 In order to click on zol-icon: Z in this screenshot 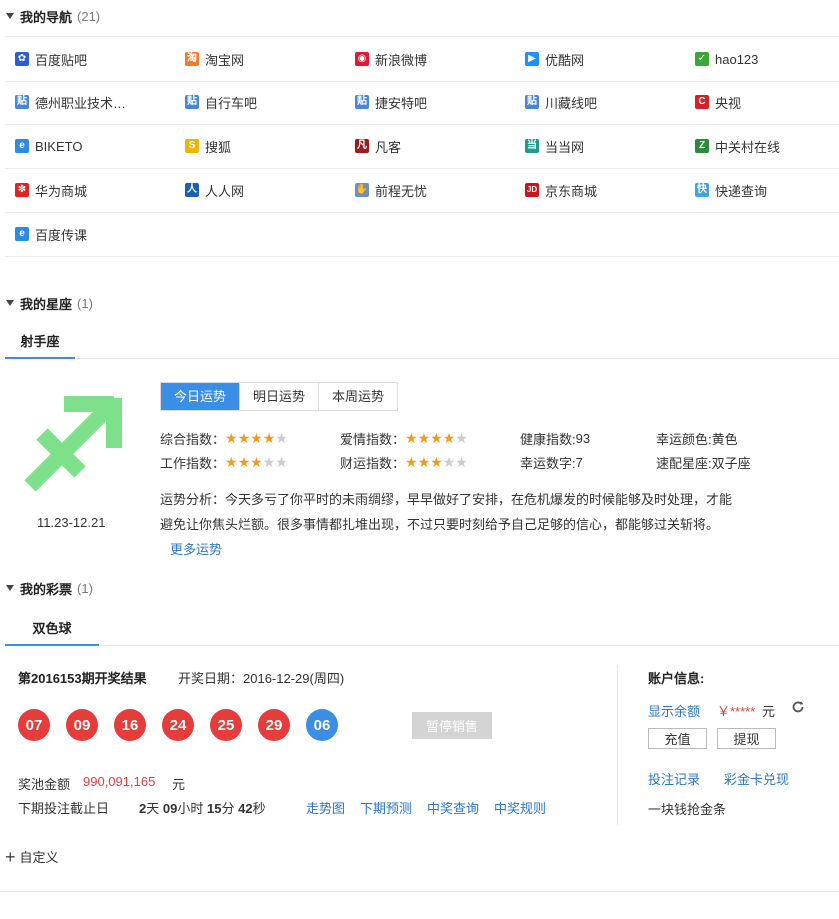, I will do `click(702, 146)`.